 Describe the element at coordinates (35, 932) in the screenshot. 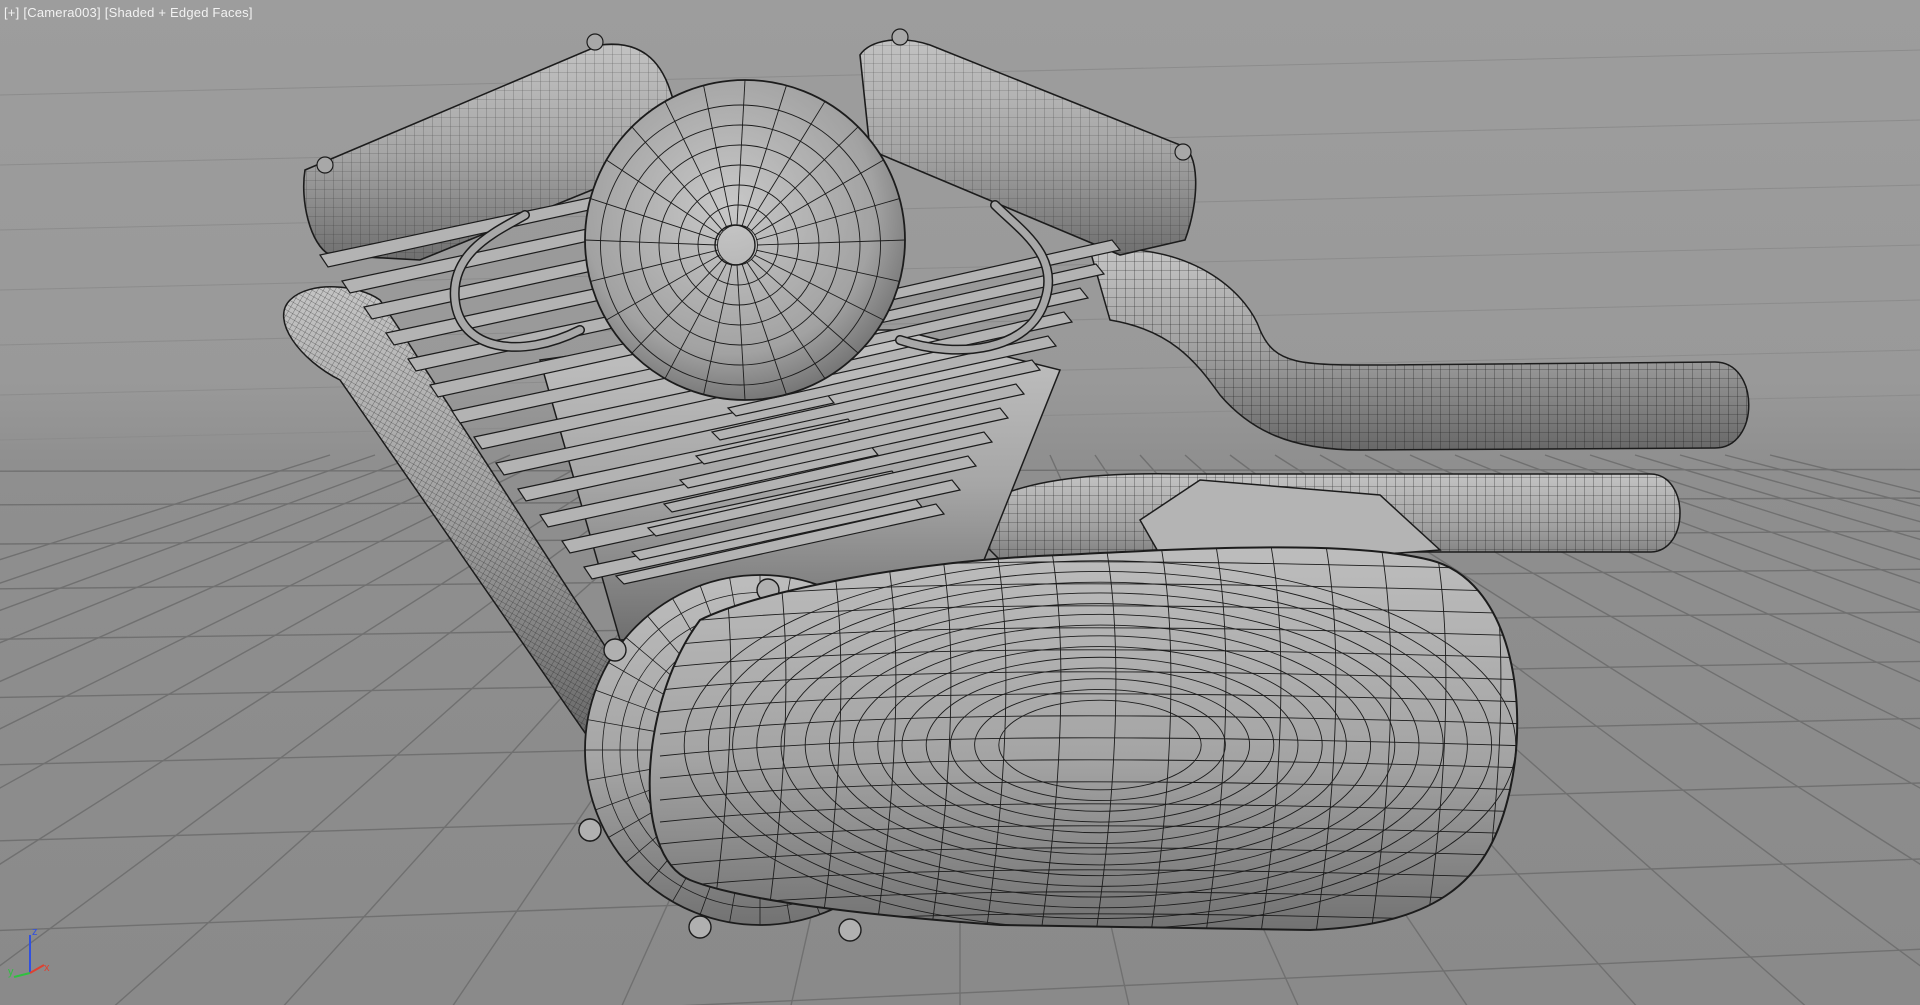

I see `axis-z-label: z` at that location.